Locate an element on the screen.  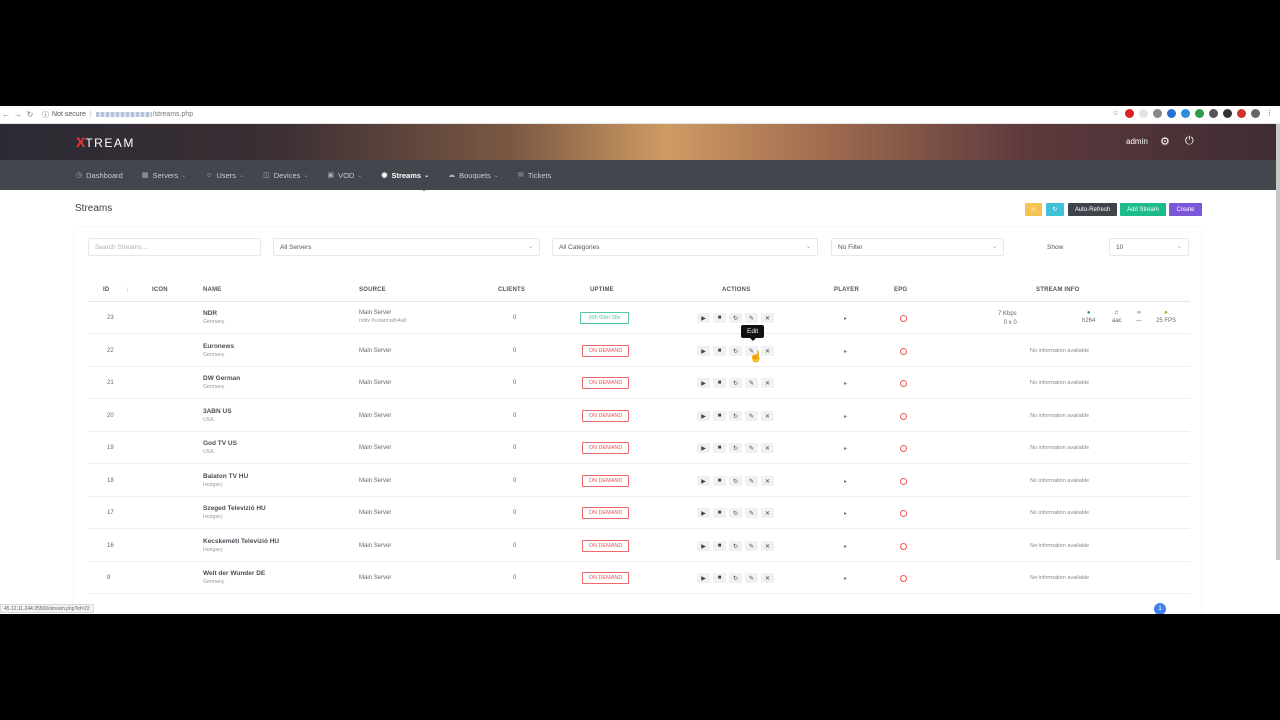
warning-button: ⚠ is located at coordinates (1033, 209).